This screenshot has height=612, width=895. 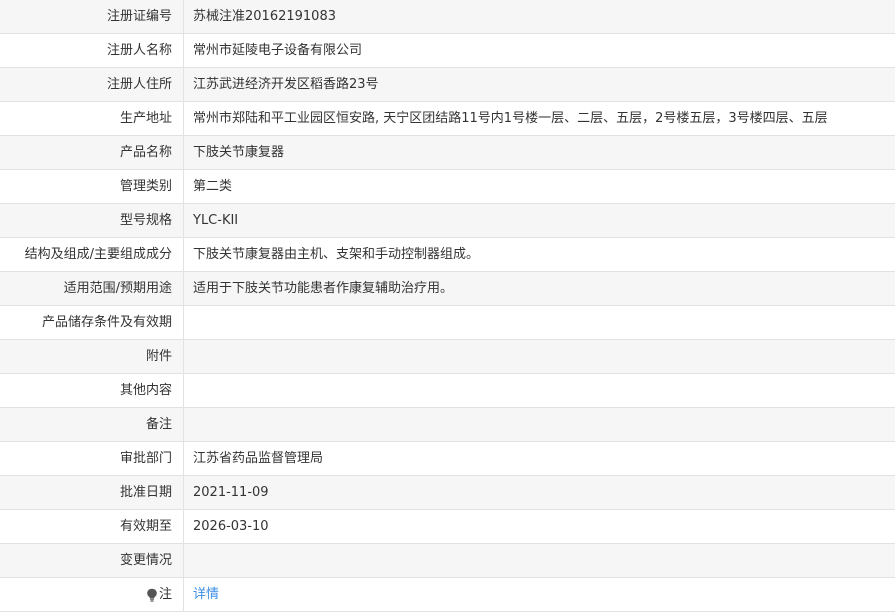 I want to click on value-other-content, so click(x=539, y=390).